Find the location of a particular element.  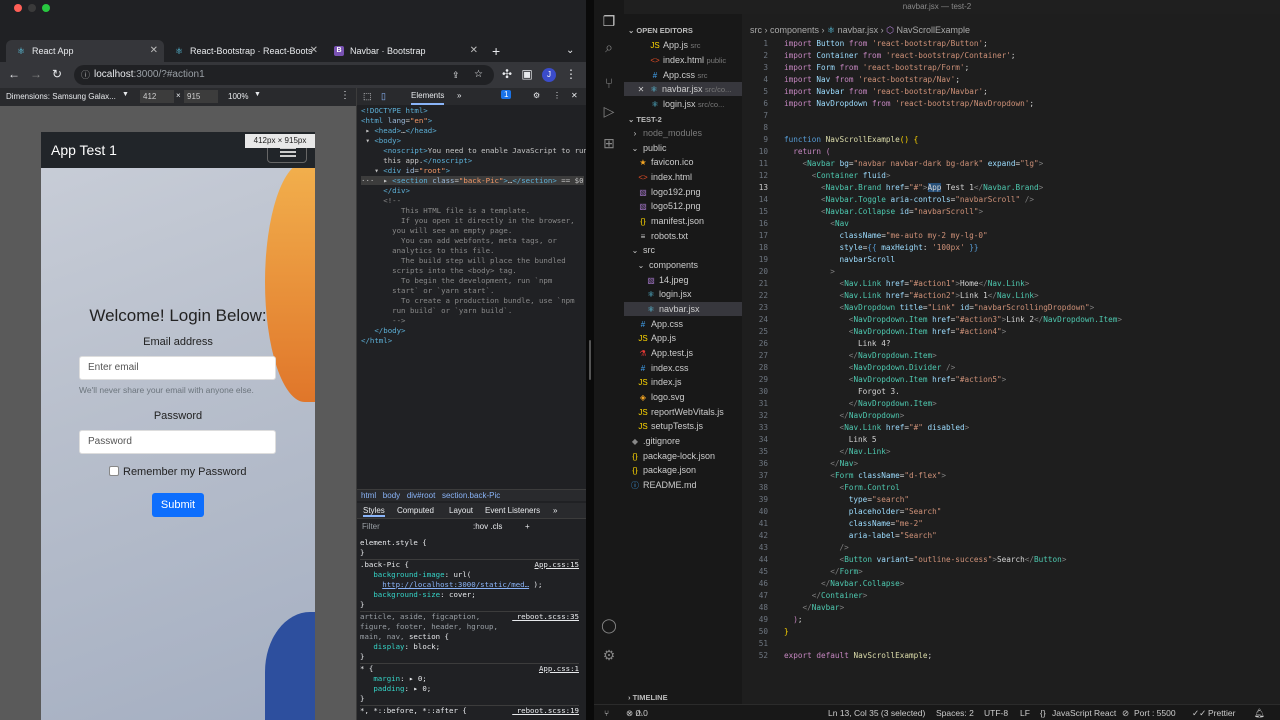

crumb-file: navbar.jsx is located at coordinates (858, 30).